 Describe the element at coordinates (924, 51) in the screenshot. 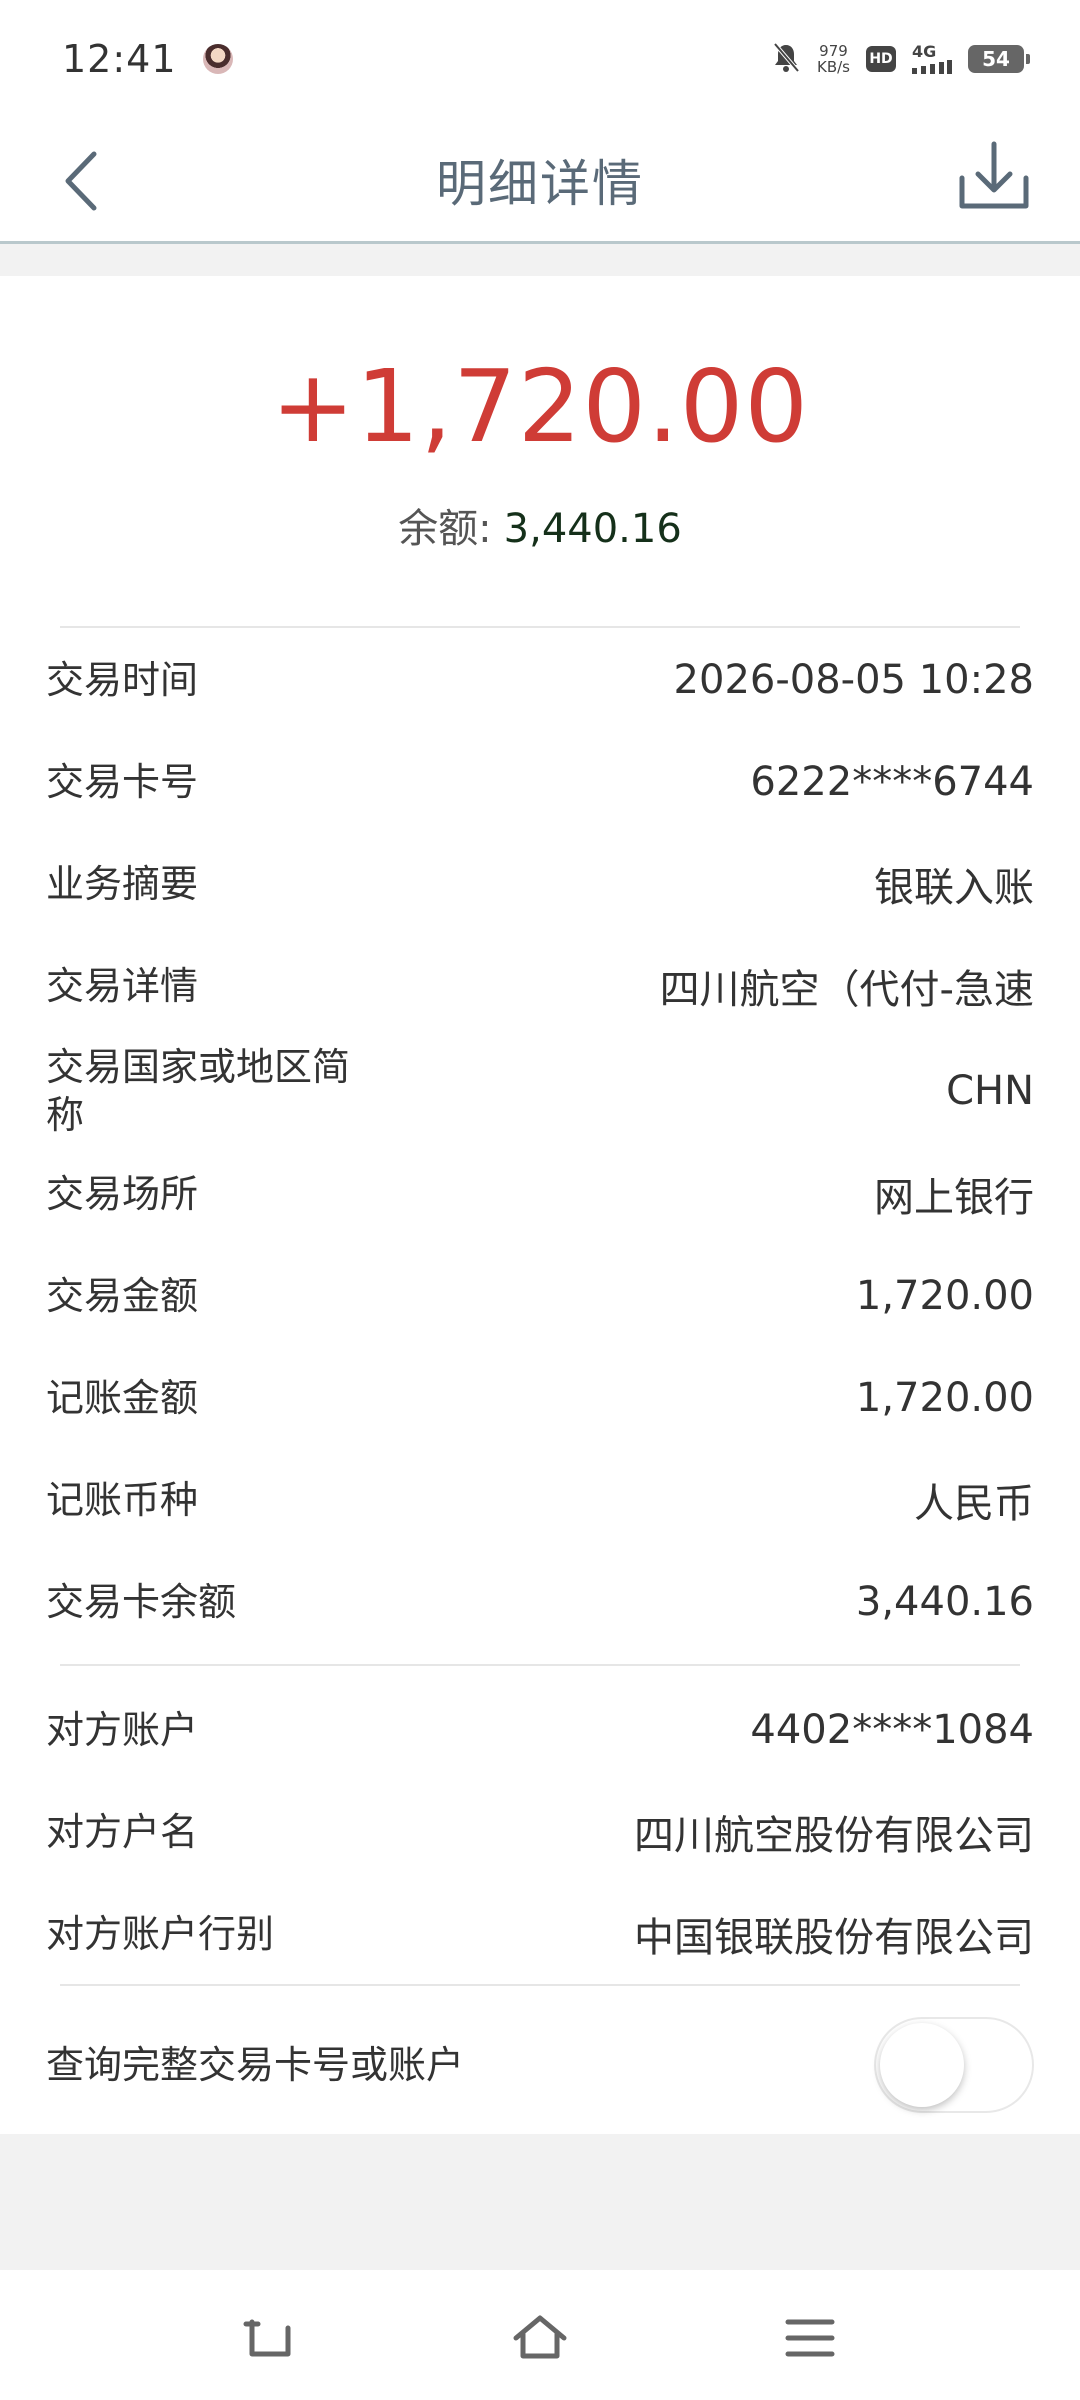

I see `network-label: 4G` at that location.